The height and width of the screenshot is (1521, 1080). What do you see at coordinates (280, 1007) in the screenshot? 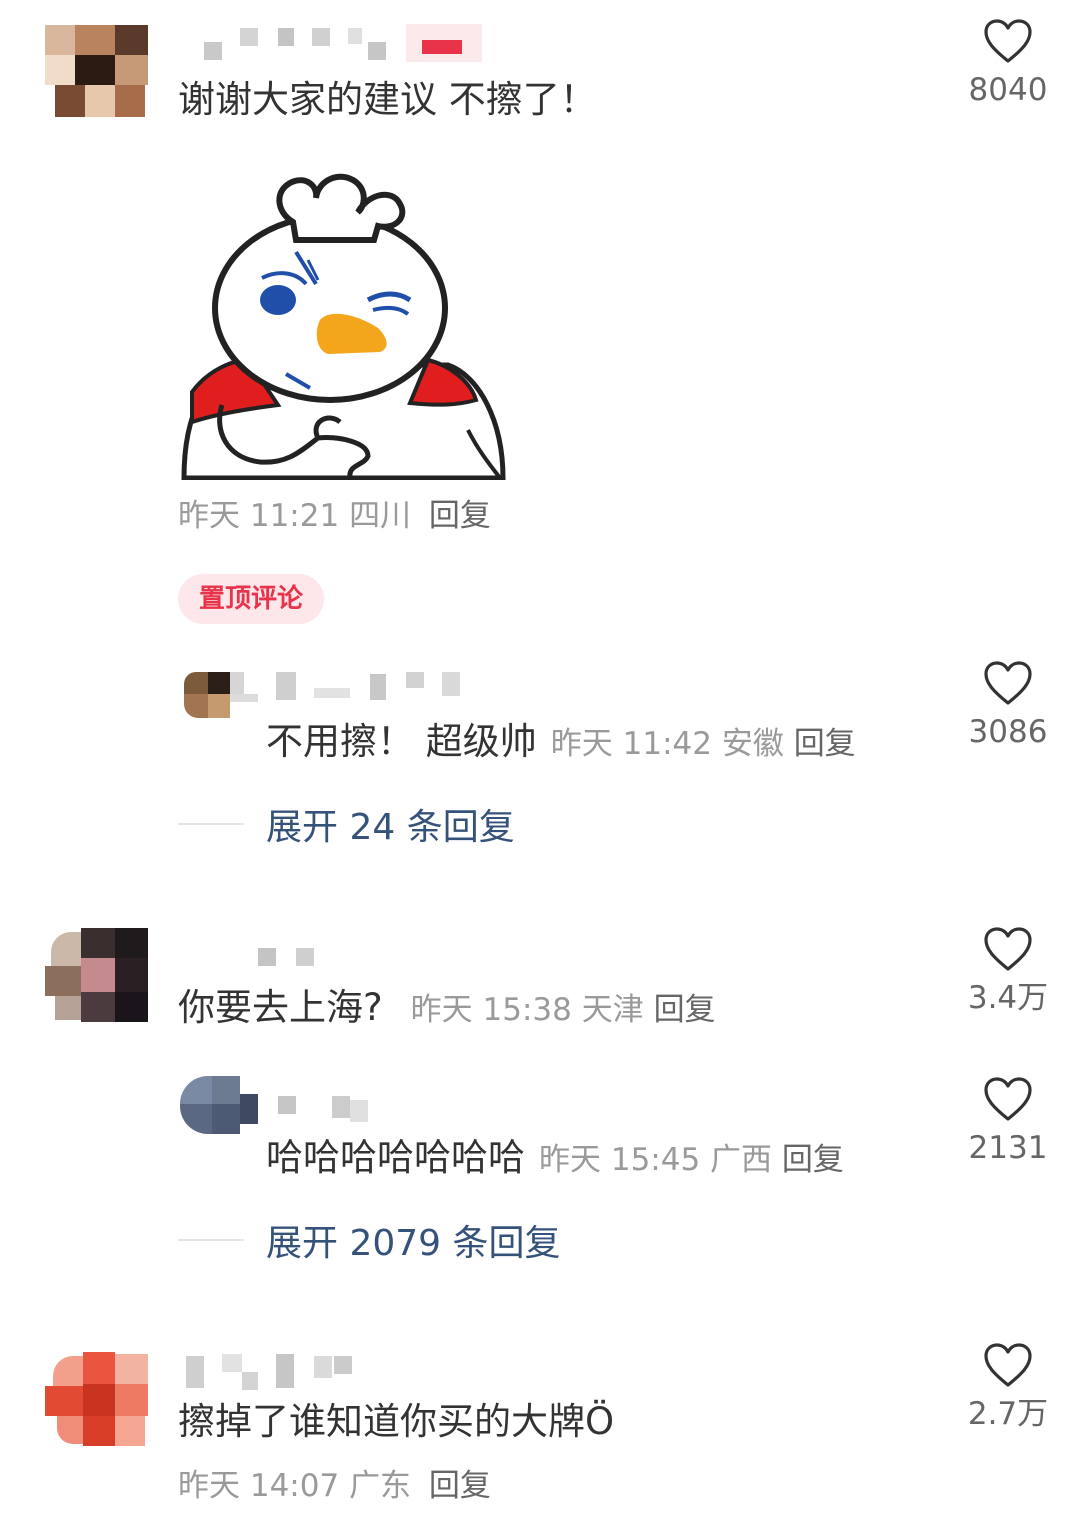
I see `comment-text: 你要去上海?` at bounding box center [280, 1007].